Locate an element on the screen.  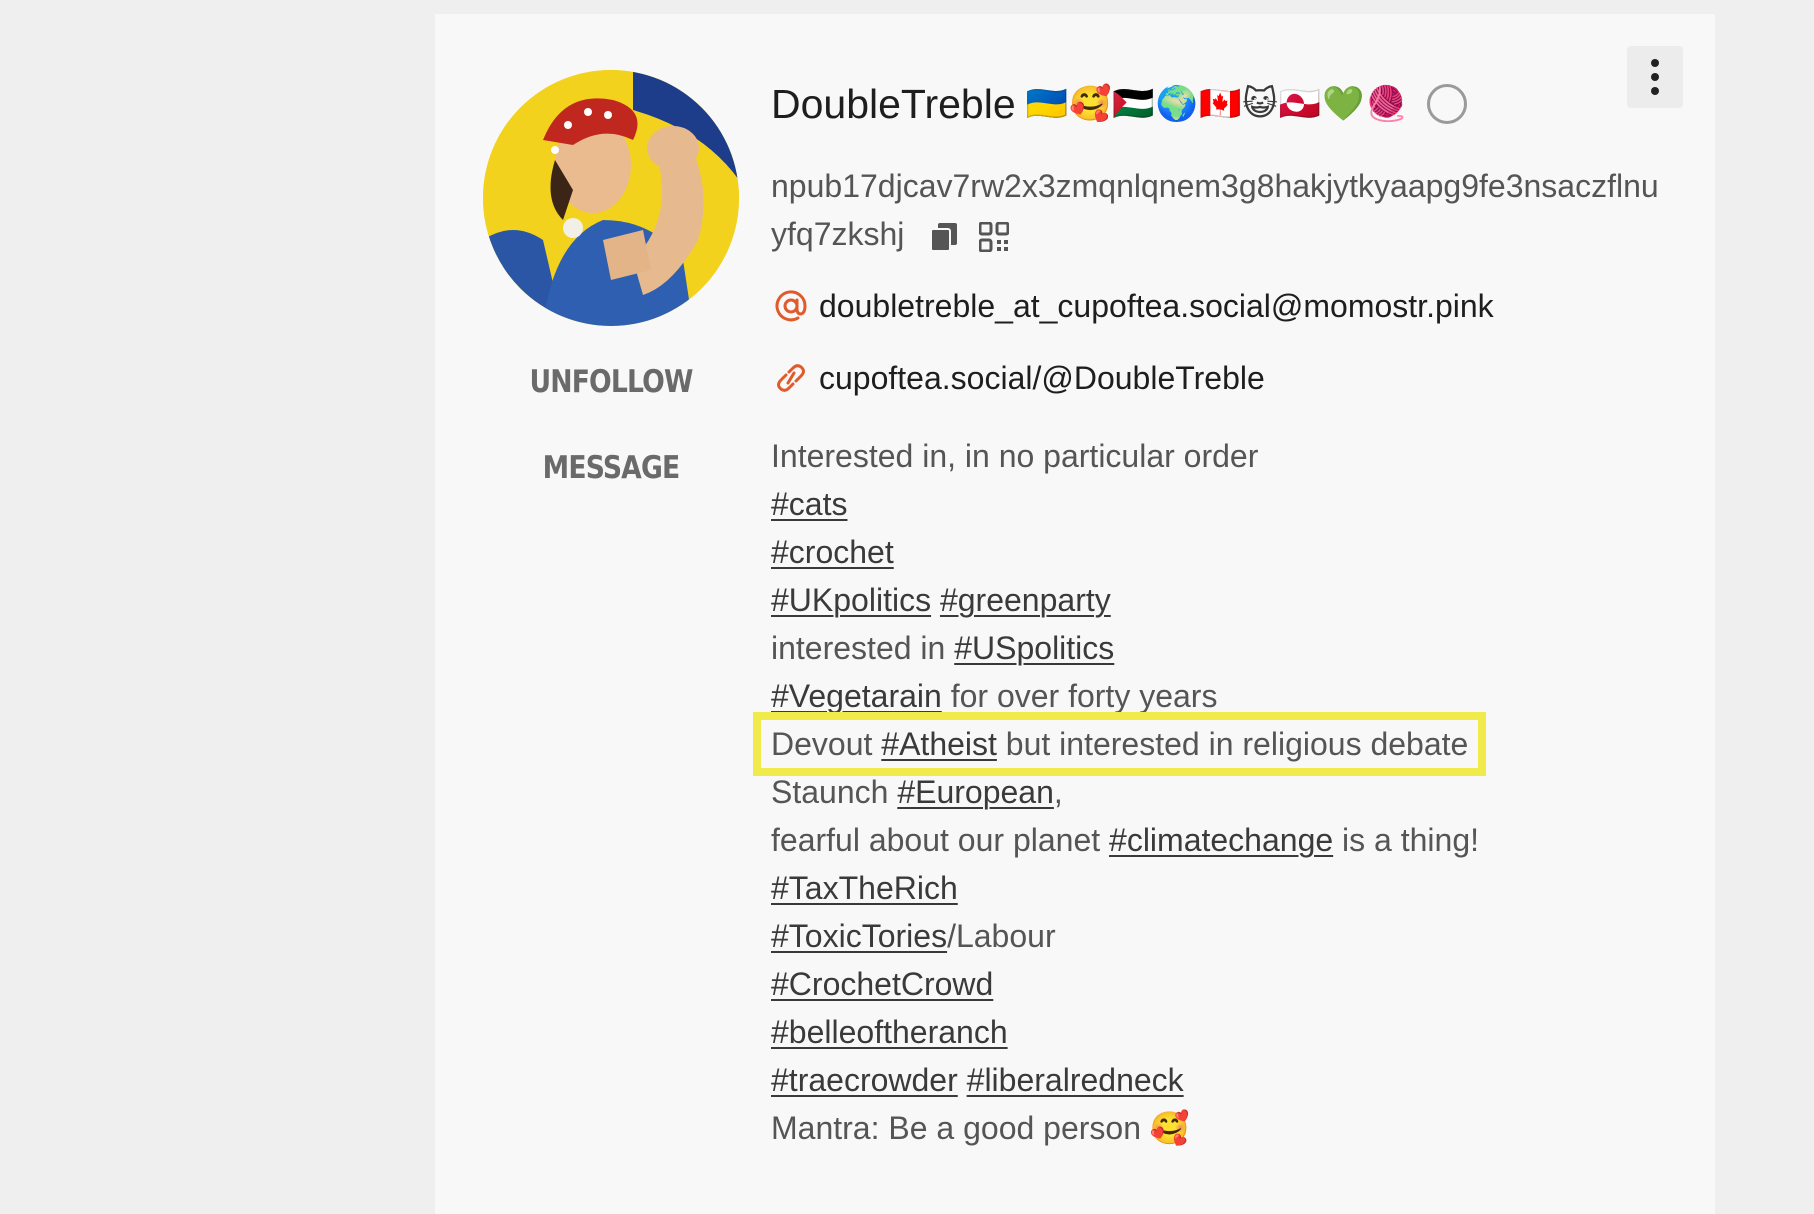
display-name: DoubleTreble is located at coordinates (893, 103).